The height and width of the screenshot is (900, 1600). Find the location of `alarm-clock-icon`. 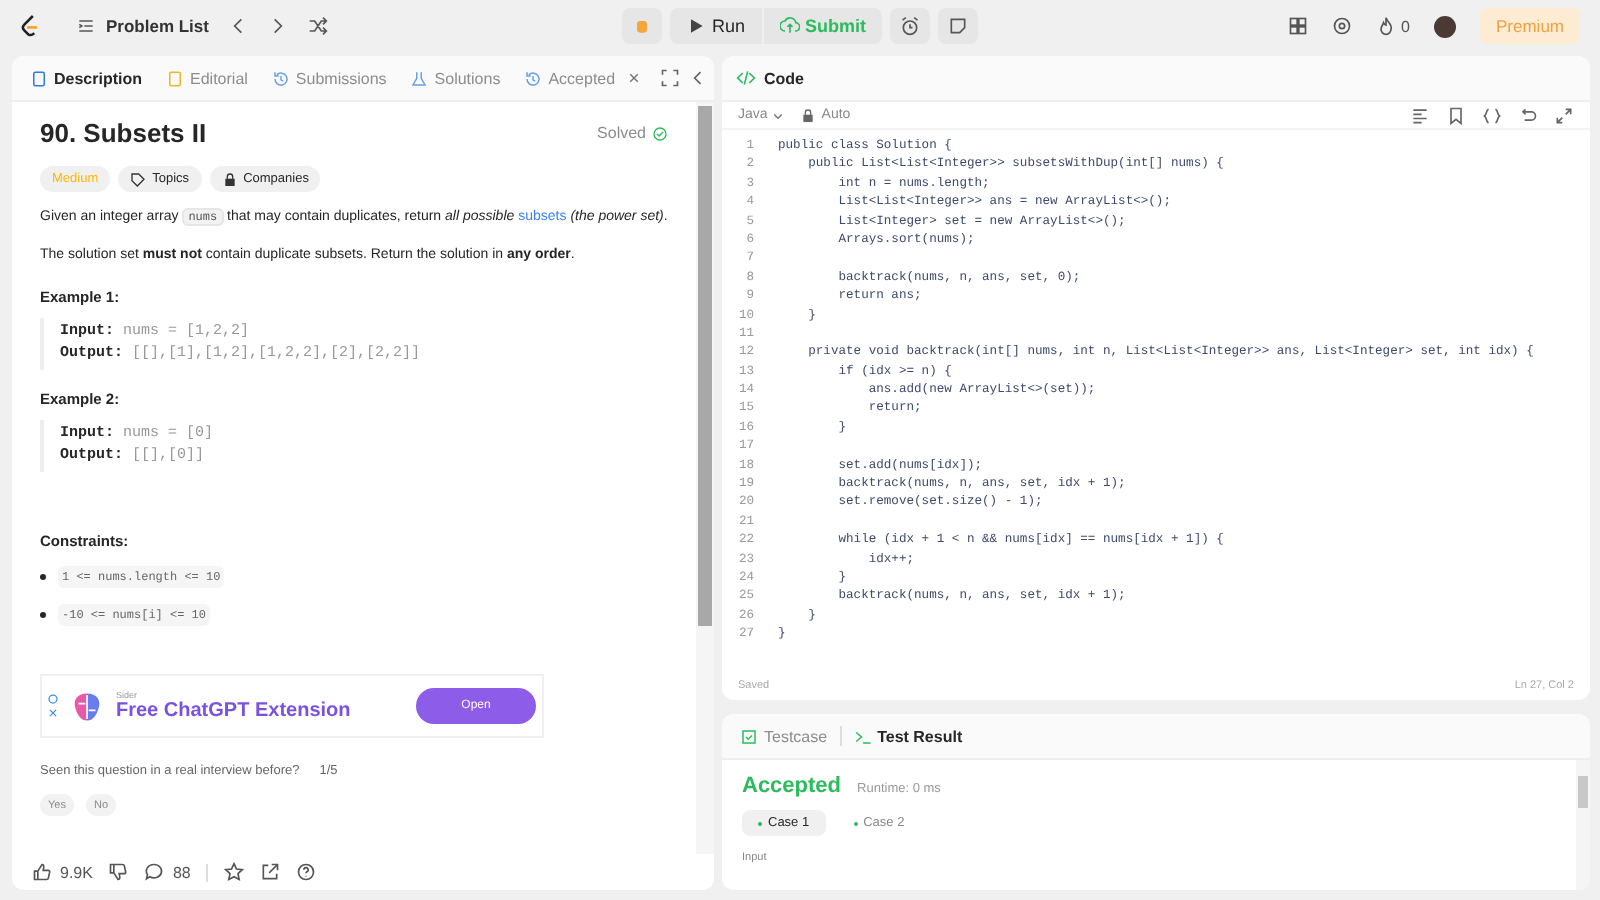

alarm-clock-icon is located at coordinates (910, 26).